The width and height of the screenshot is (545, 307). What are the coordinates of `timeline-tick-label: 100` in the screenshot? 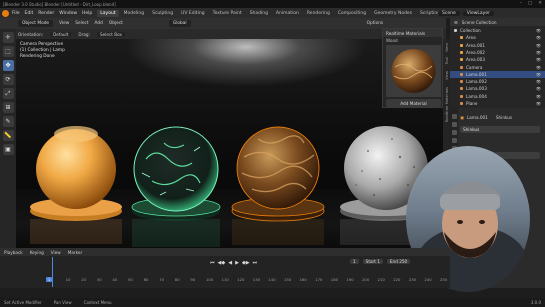 It's located at (210, 279).